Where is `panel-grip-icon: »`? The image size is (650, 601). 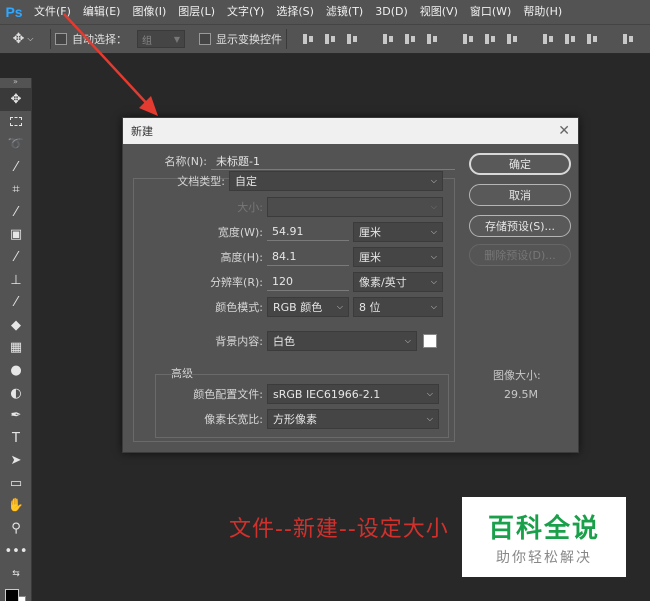
panel-grip-icon: » is located at coordinates (15, 83).